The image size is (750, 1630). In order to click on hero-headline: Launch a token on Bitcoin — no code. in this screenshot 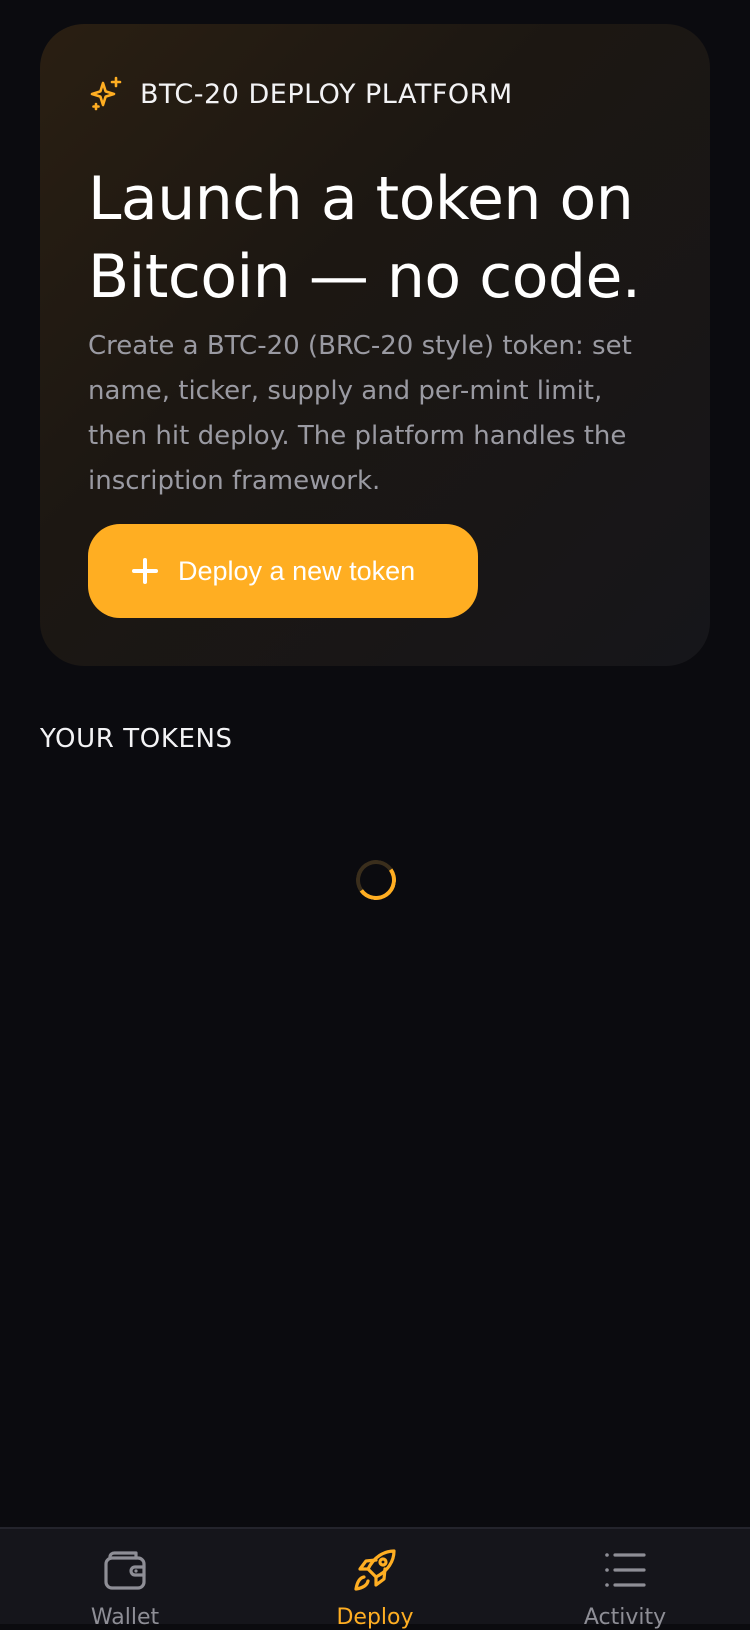, I will do `click(388, 238)`.